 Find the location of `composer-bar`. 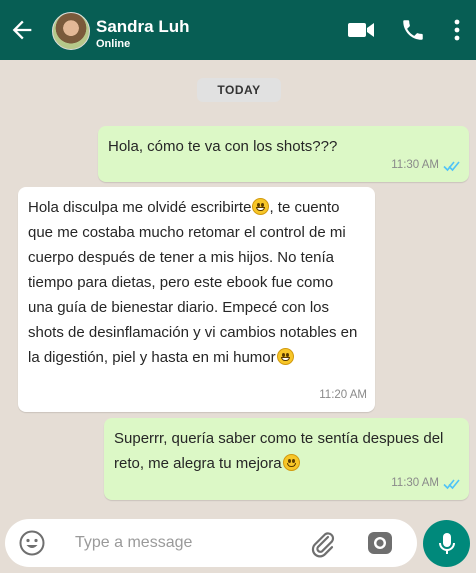

composer-bar is located at coordinates (238, 540).